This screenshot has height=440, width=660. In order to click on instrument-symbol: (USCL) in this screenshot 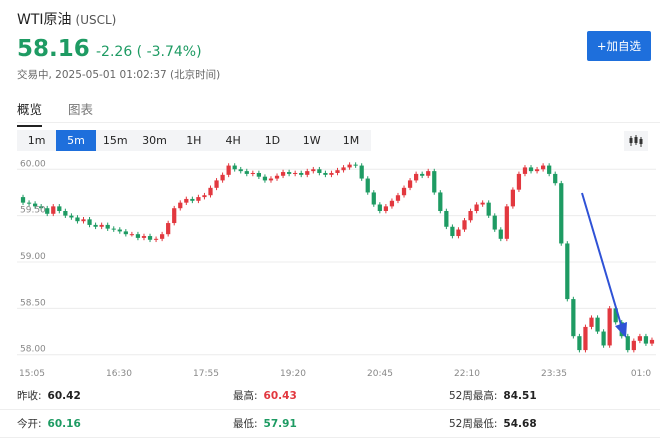, I will do `click(96, 20)`.